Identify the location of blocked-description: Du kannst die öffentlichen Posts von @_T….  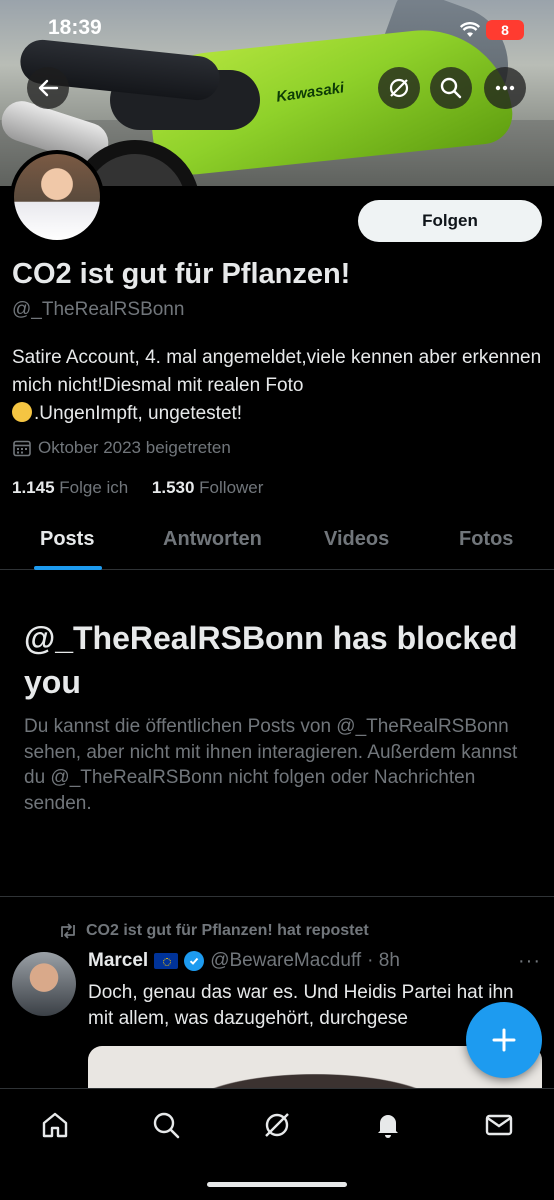
(271, 765).